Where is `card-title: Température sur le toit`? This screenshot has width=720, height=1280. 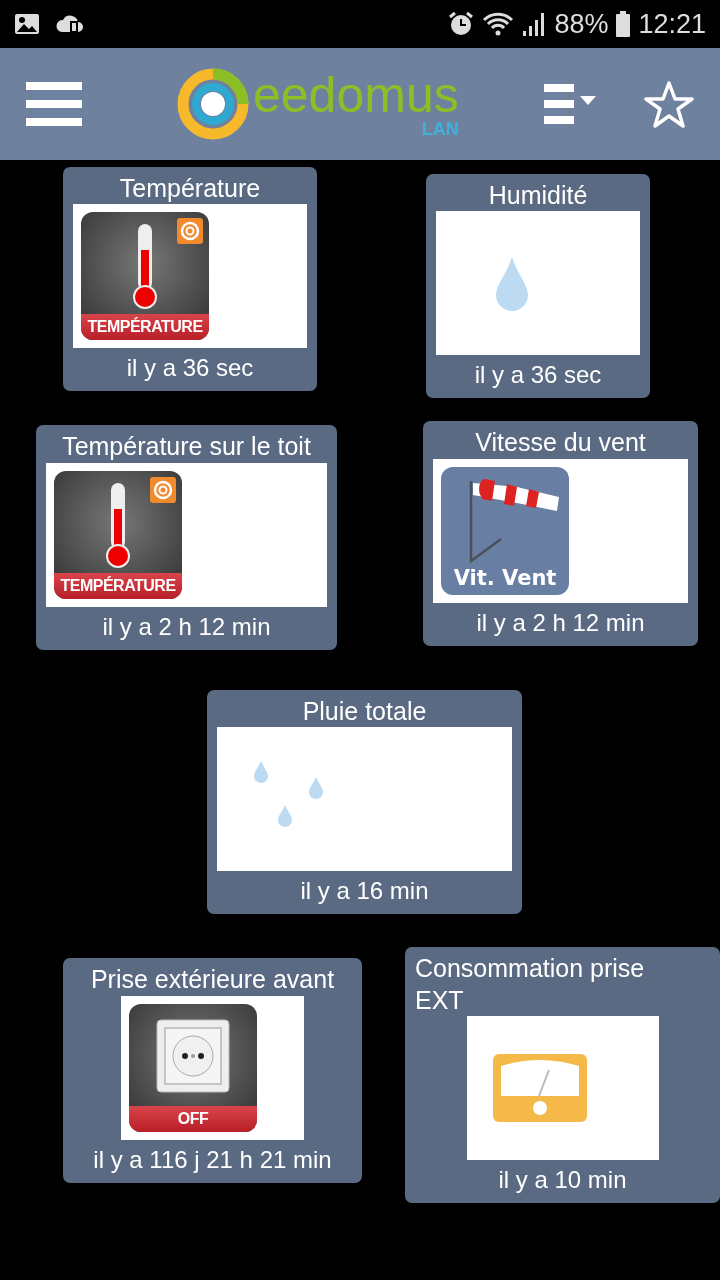 card-title: Température sur le toit is located at coordinates (186, 447).